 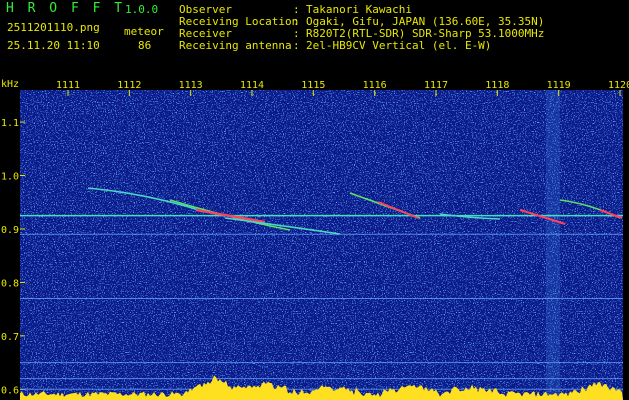 What do you see at coordinates (559, 85) in the screenshot?
I see `x-tick-label: 1119` at bounding box center [559, 85].